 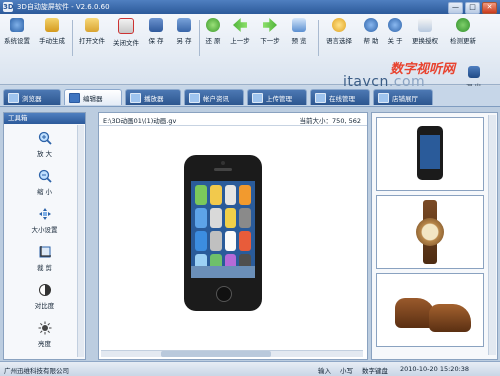 What do you see at coordinates (45, 176) in the screenshot?
I see `zoom-out-icon` at bounding box center [45, 176].